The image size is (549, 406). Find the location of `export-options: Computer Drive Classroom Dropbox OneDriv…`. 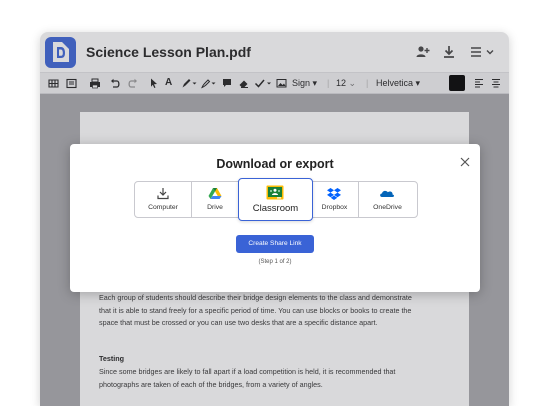

export-options: Computer Drive Classroom Dropbox OneDriv… is located at coordinates (276, 199).